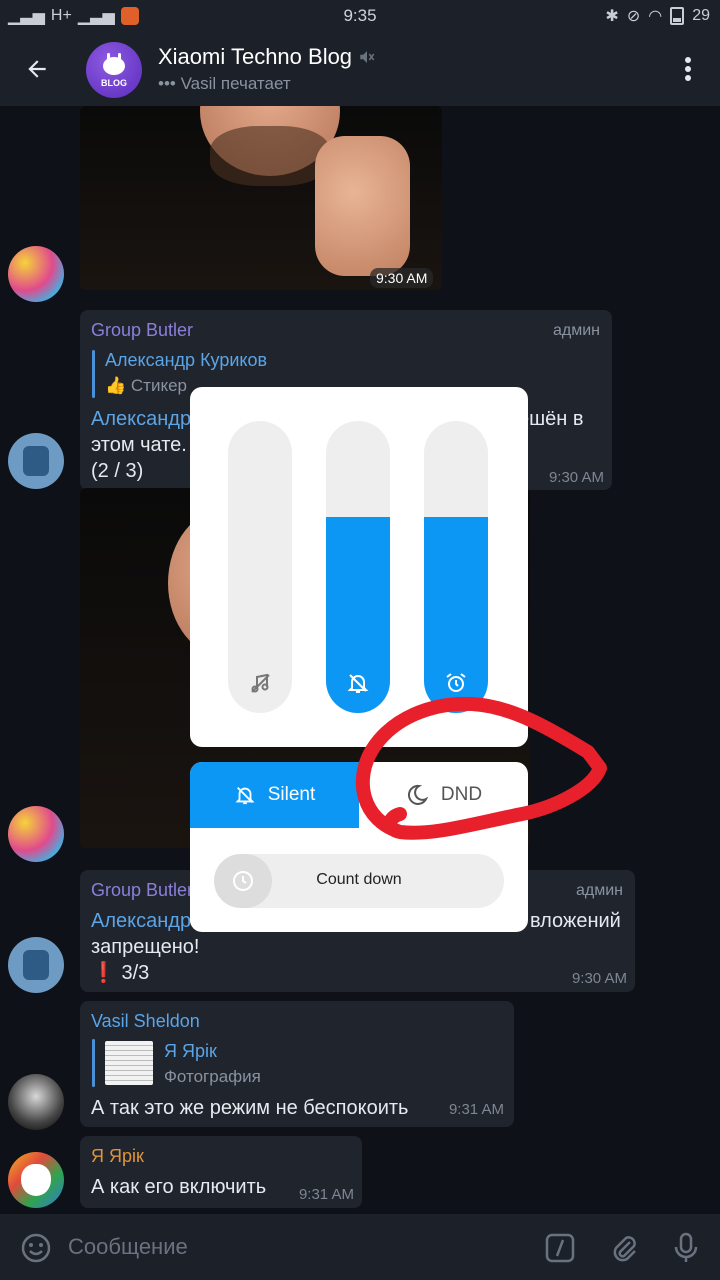 Image resolution: width=720 pixels, height=1280 pixels. What do you see at coordinates (359, 847) in the screenshot?
I see `sound-mode-panel: Silent DND Count down` at bounding box center [359, 847].